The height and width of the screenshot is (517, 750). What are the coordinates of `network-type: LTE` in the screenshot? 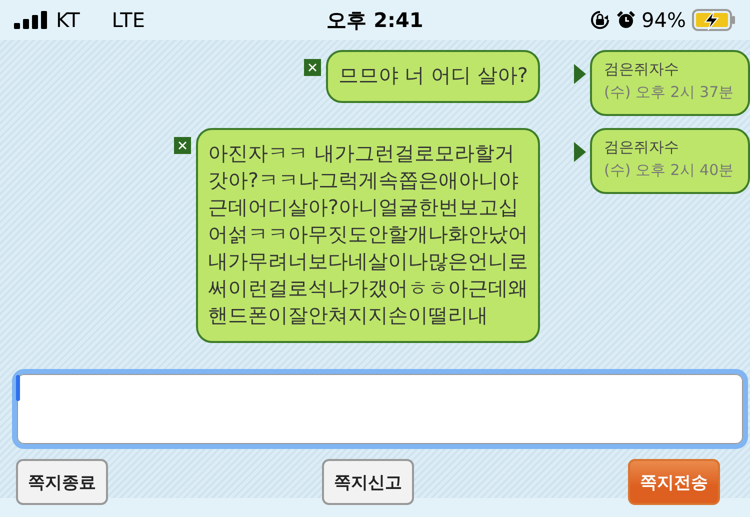 It's located at (129, 20).